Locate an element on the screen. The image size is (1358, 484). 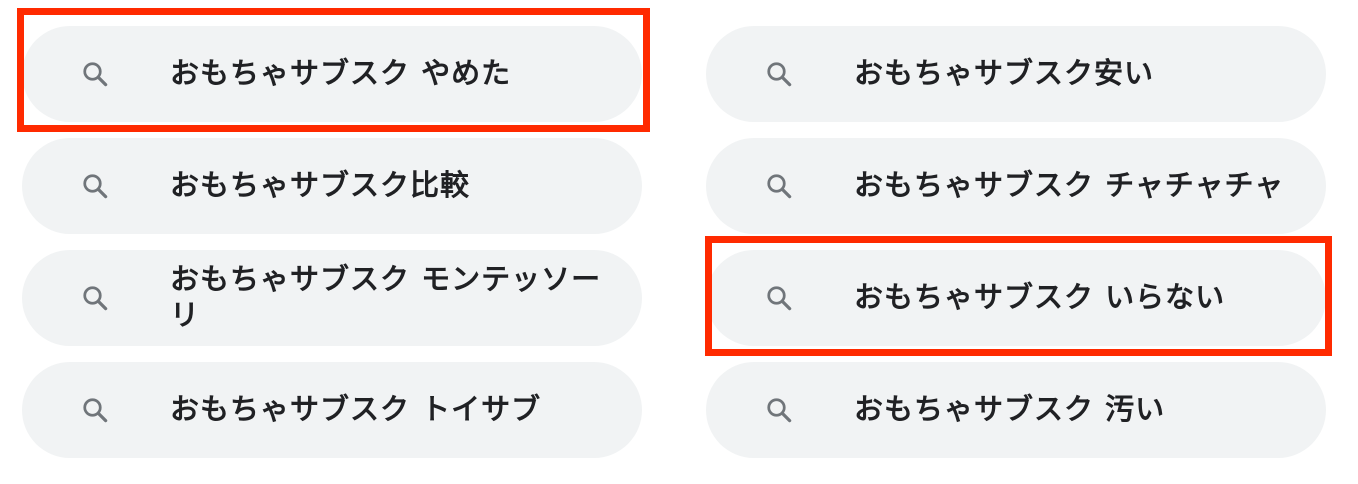
suggestion-chip-left-1: おもちゃサブスク やめた is located at coordinates (332, 74).